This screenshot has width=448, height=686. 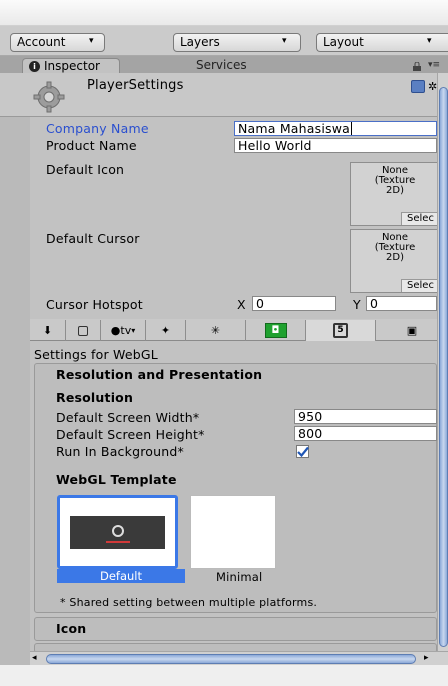 I want to click on default-icon-select-button: Selec, so click(x=420, y=218).